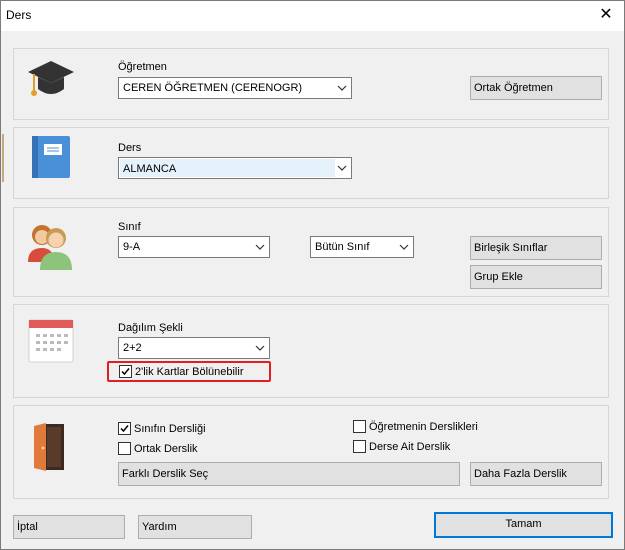 The image size is (625, 550). Describe the element at coordinates (132, 348) in the screenshot. I see `distribution-select-value: 2+2` at that location.